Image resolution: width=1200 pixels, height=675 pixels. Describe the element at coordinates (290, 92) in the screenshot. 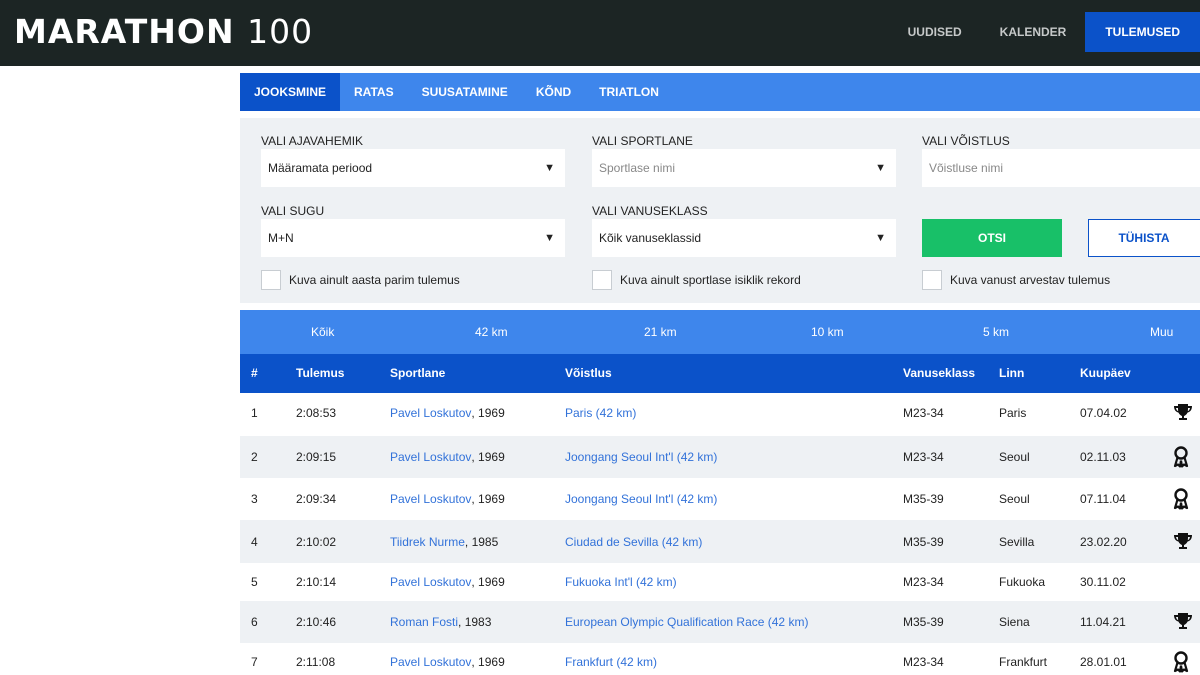

I see `tab-running: JOOKSMINE` at that location.